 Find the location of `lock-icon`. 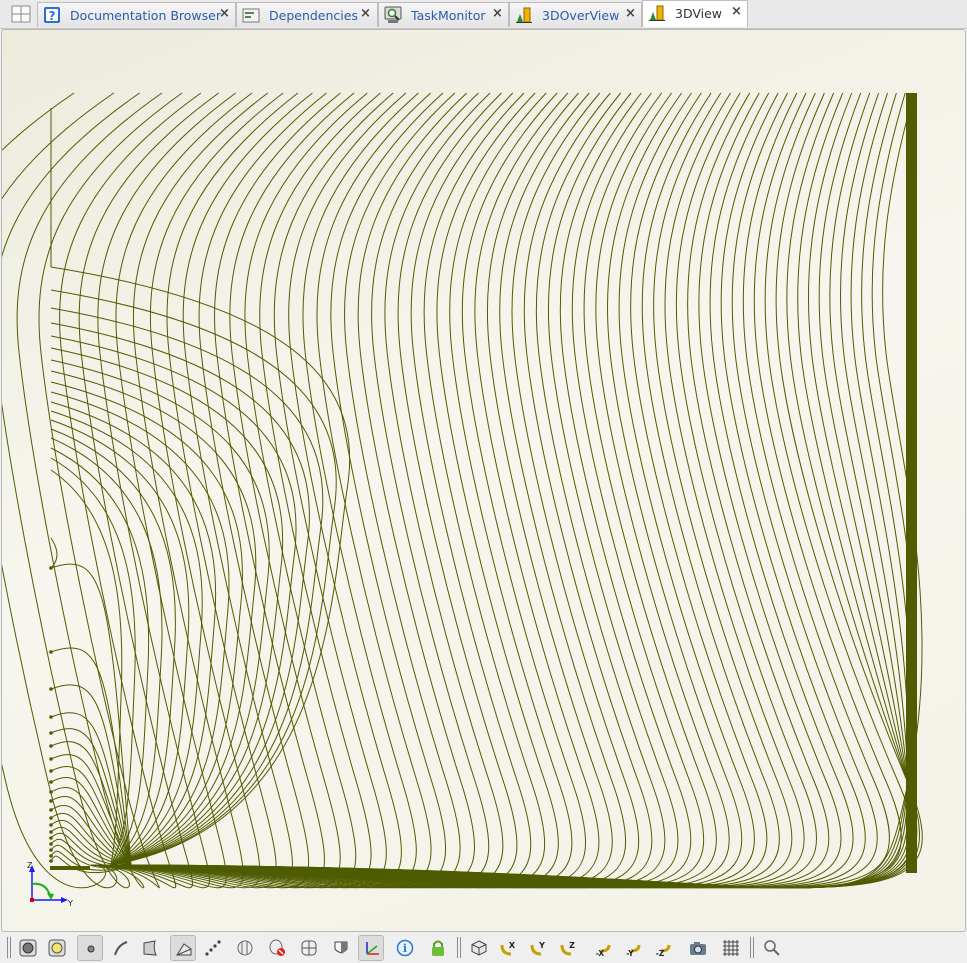

lock-icon is located at coordinates (438, 948).